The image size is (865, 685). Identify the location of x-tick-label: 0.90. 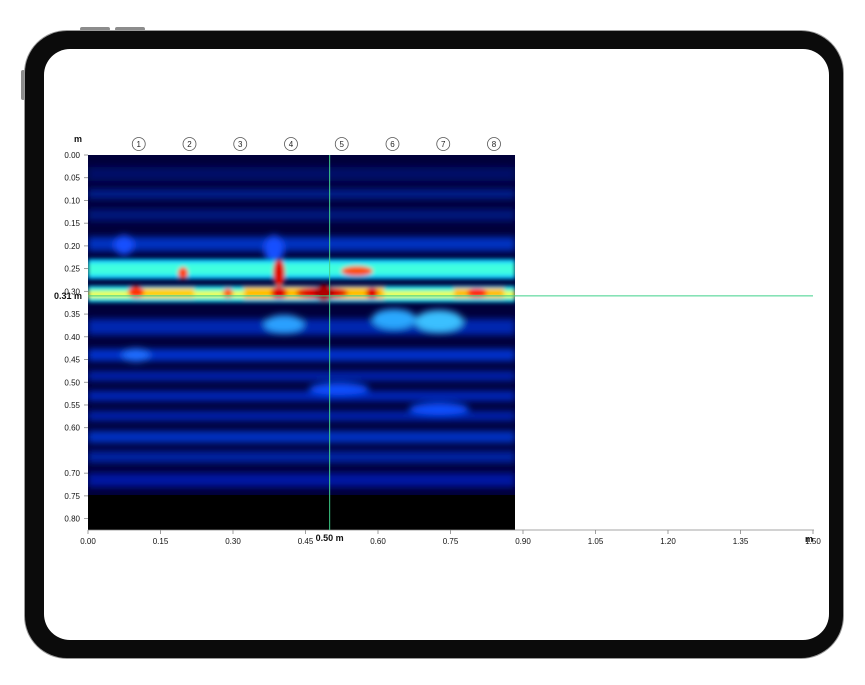
(523, 541).